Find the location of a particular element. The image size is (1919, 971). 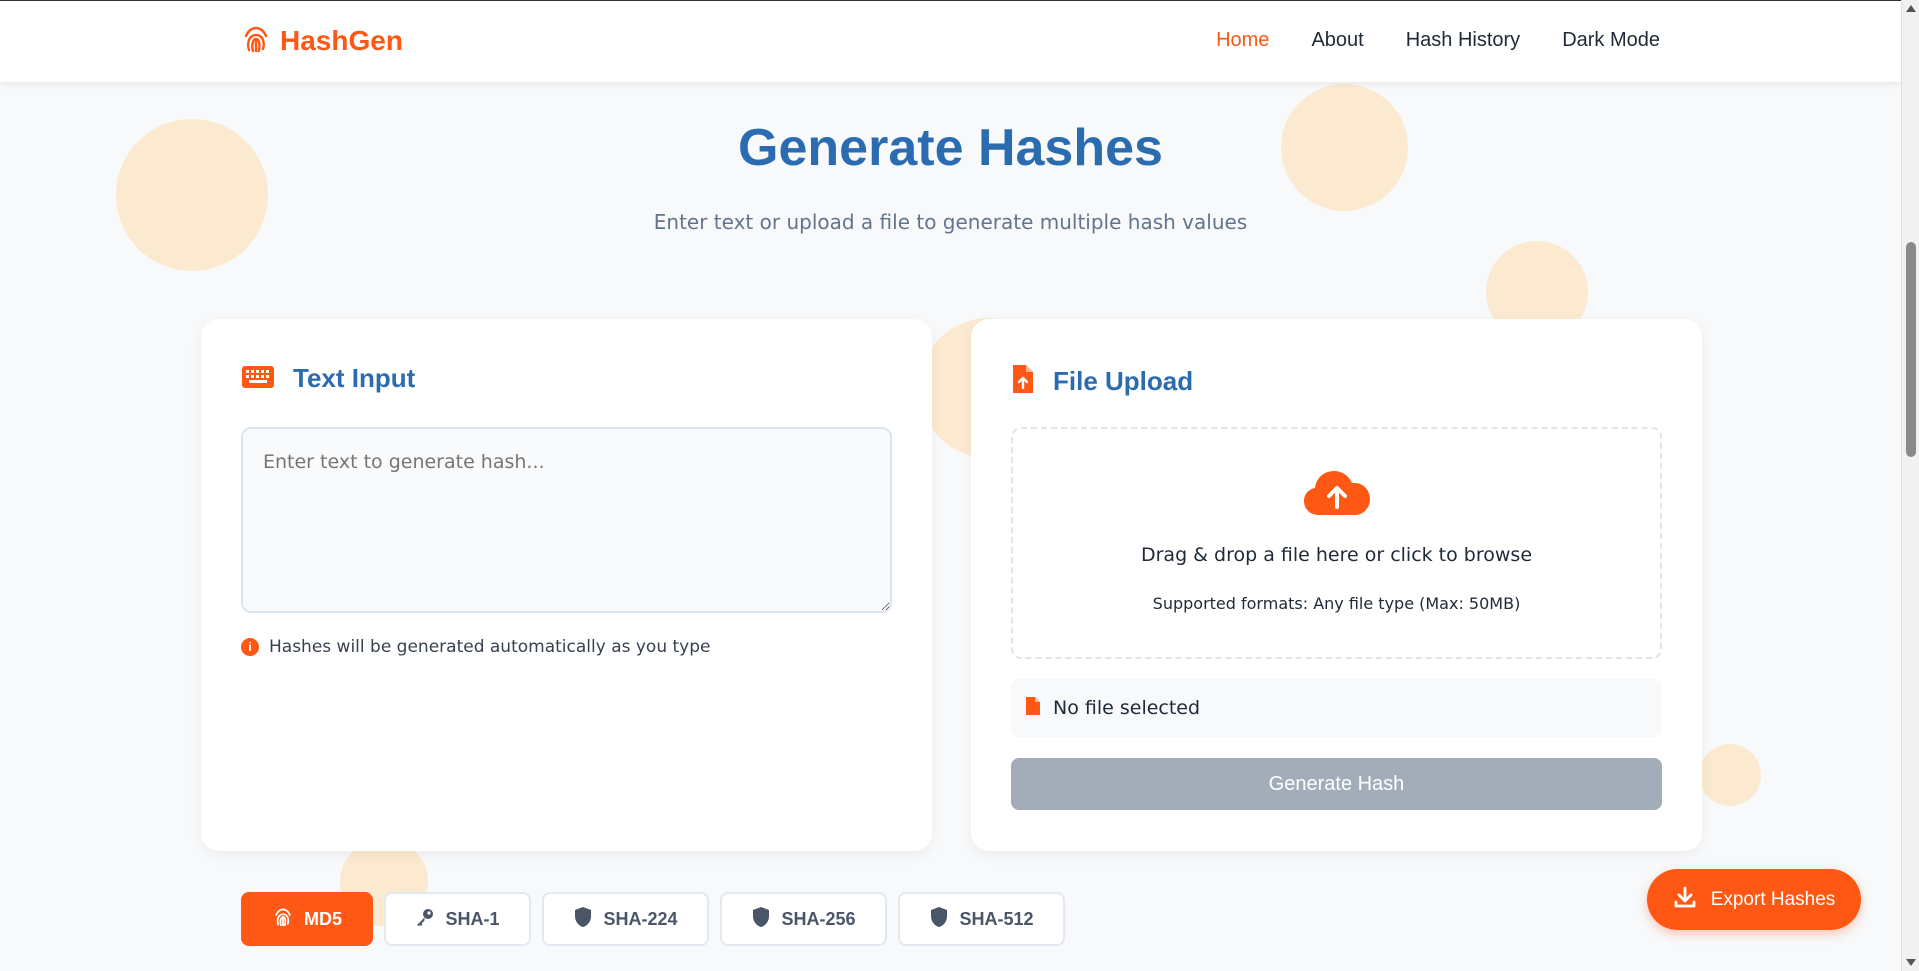

tab-sha256: SHA-256 is located at coordinates (803, 919).